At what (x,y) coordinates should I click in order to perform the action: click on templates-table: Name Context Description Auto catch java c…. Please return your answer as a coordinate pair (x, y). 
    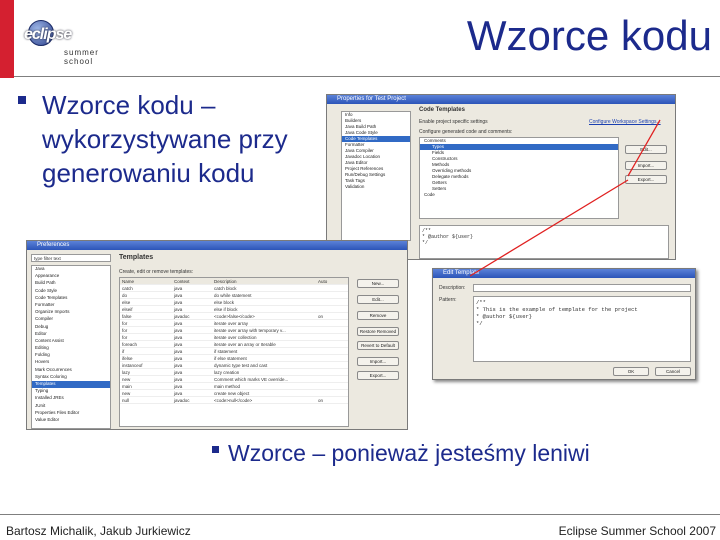
    Looking at the image, I should click on (234, 352).